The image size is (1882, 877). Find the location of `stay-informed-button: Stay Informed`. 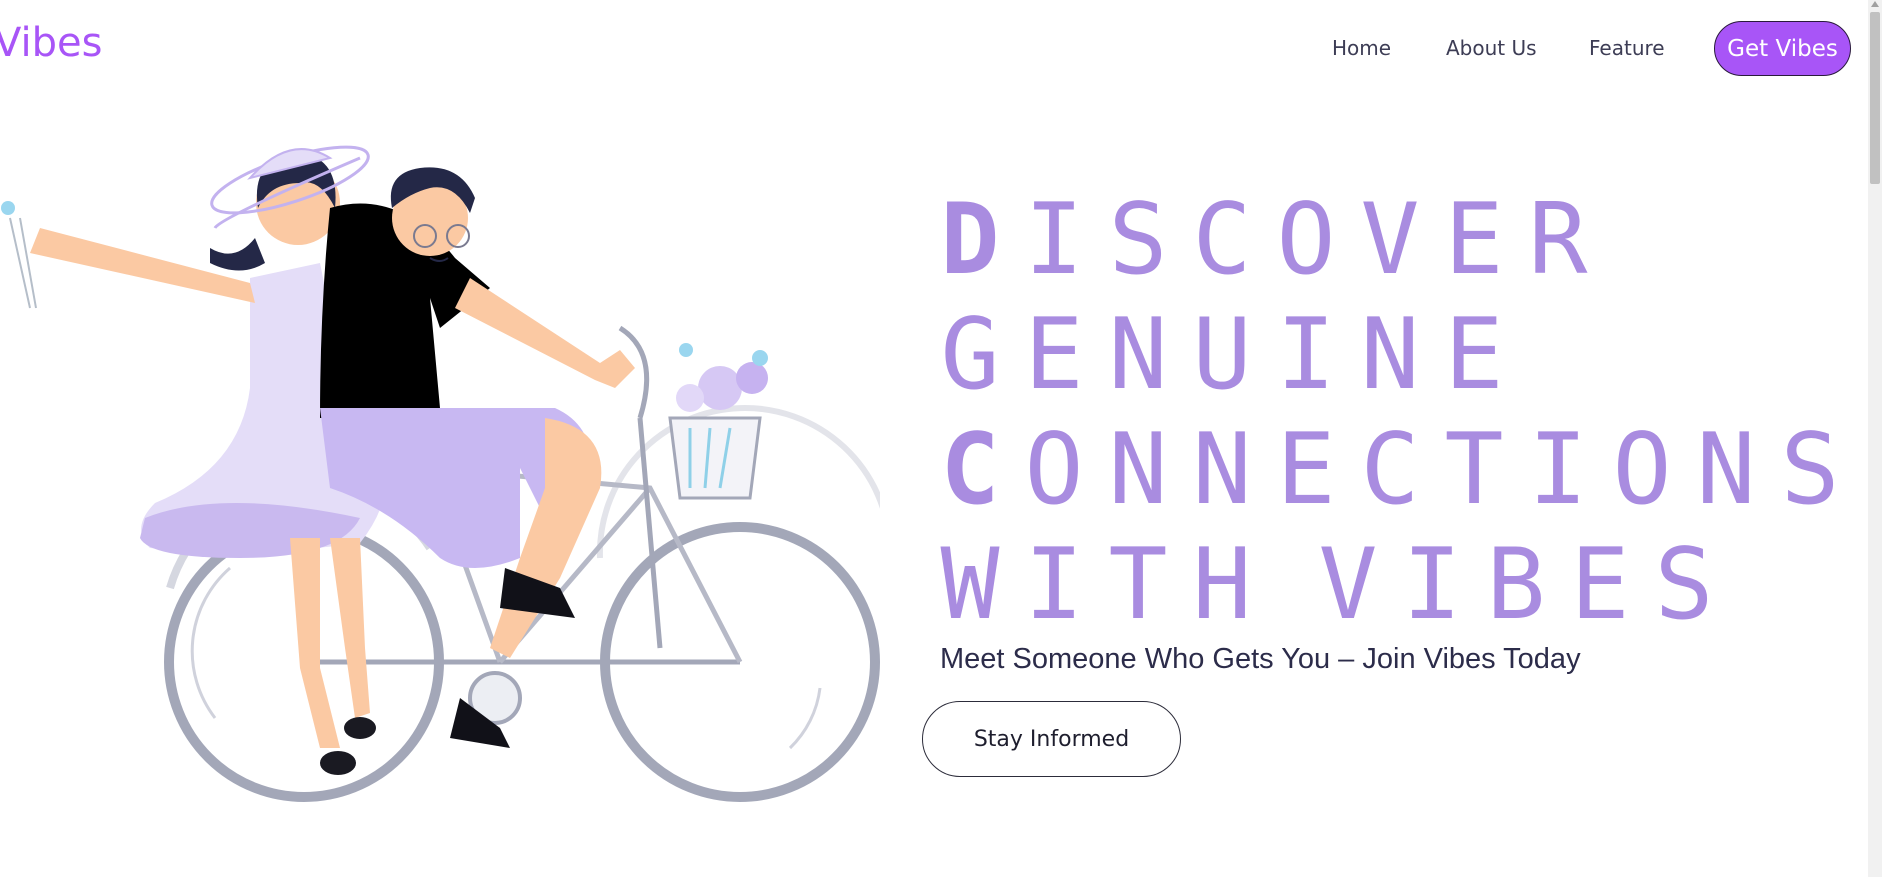

stay-informed-button: Stay Informed is located at coordinates (1051, 739).